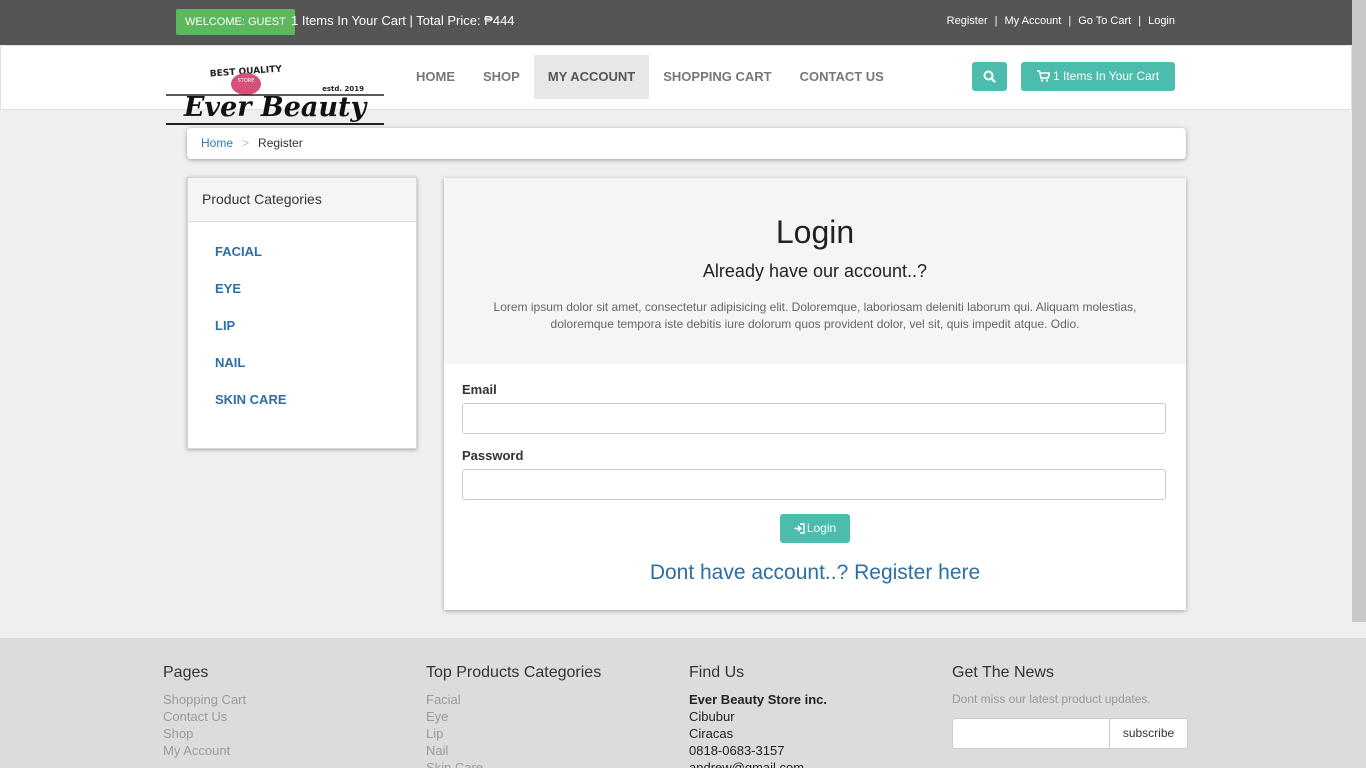  I want to click on login-title: Login, so click(815, 232).